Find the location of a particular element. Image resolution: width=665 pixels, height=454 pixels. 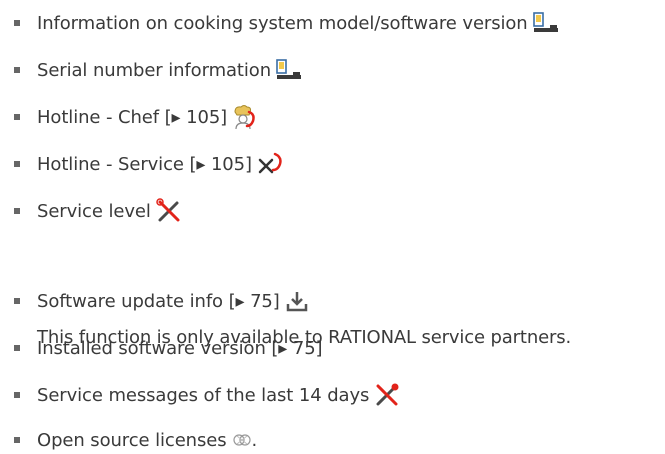

list-item-software-update: Software update info [▸ 75] is located at coordinates (161, 301).